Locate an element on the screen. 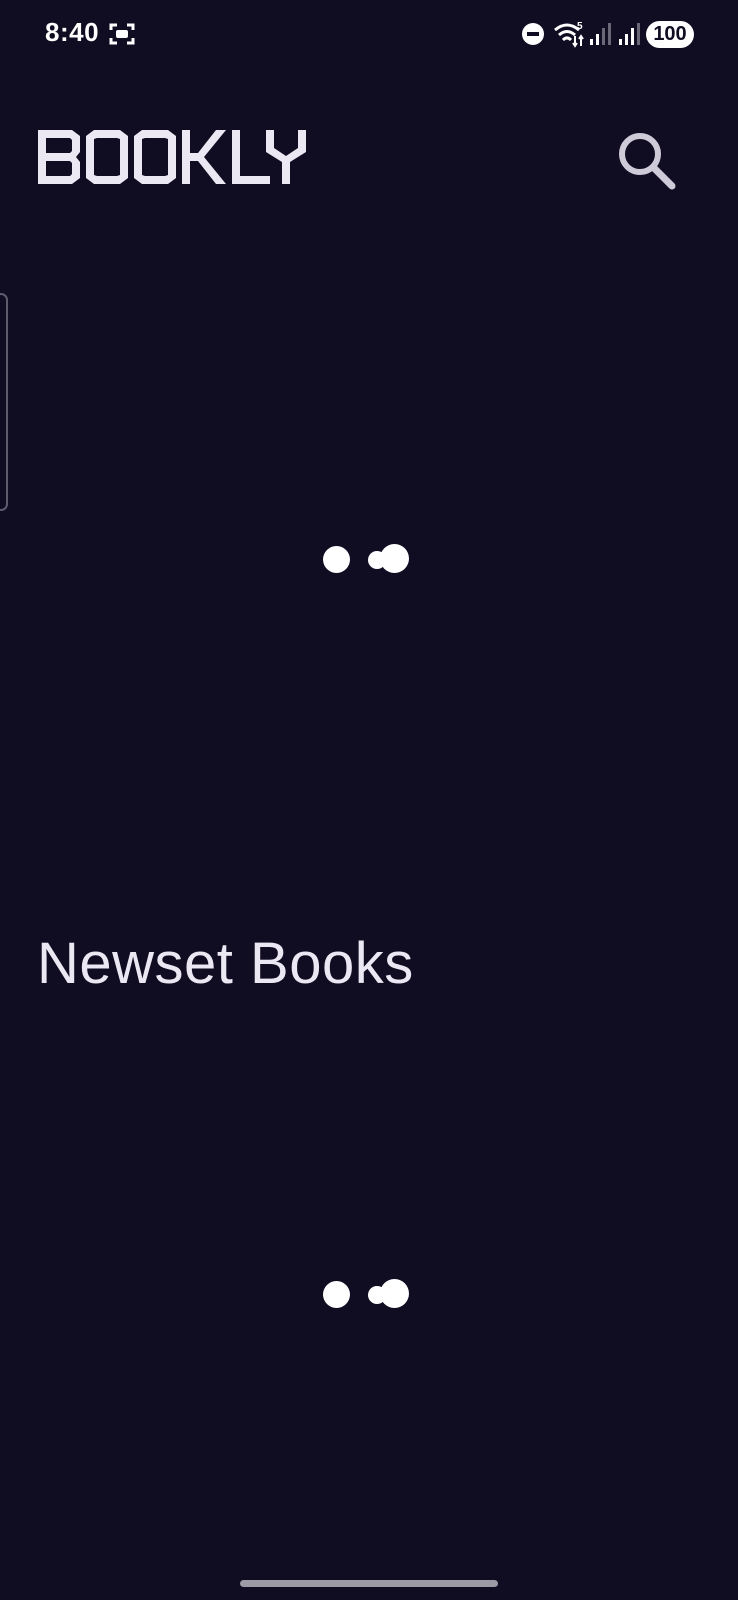  newest-books-title: Newset Books is located at coordinates (225, 963).